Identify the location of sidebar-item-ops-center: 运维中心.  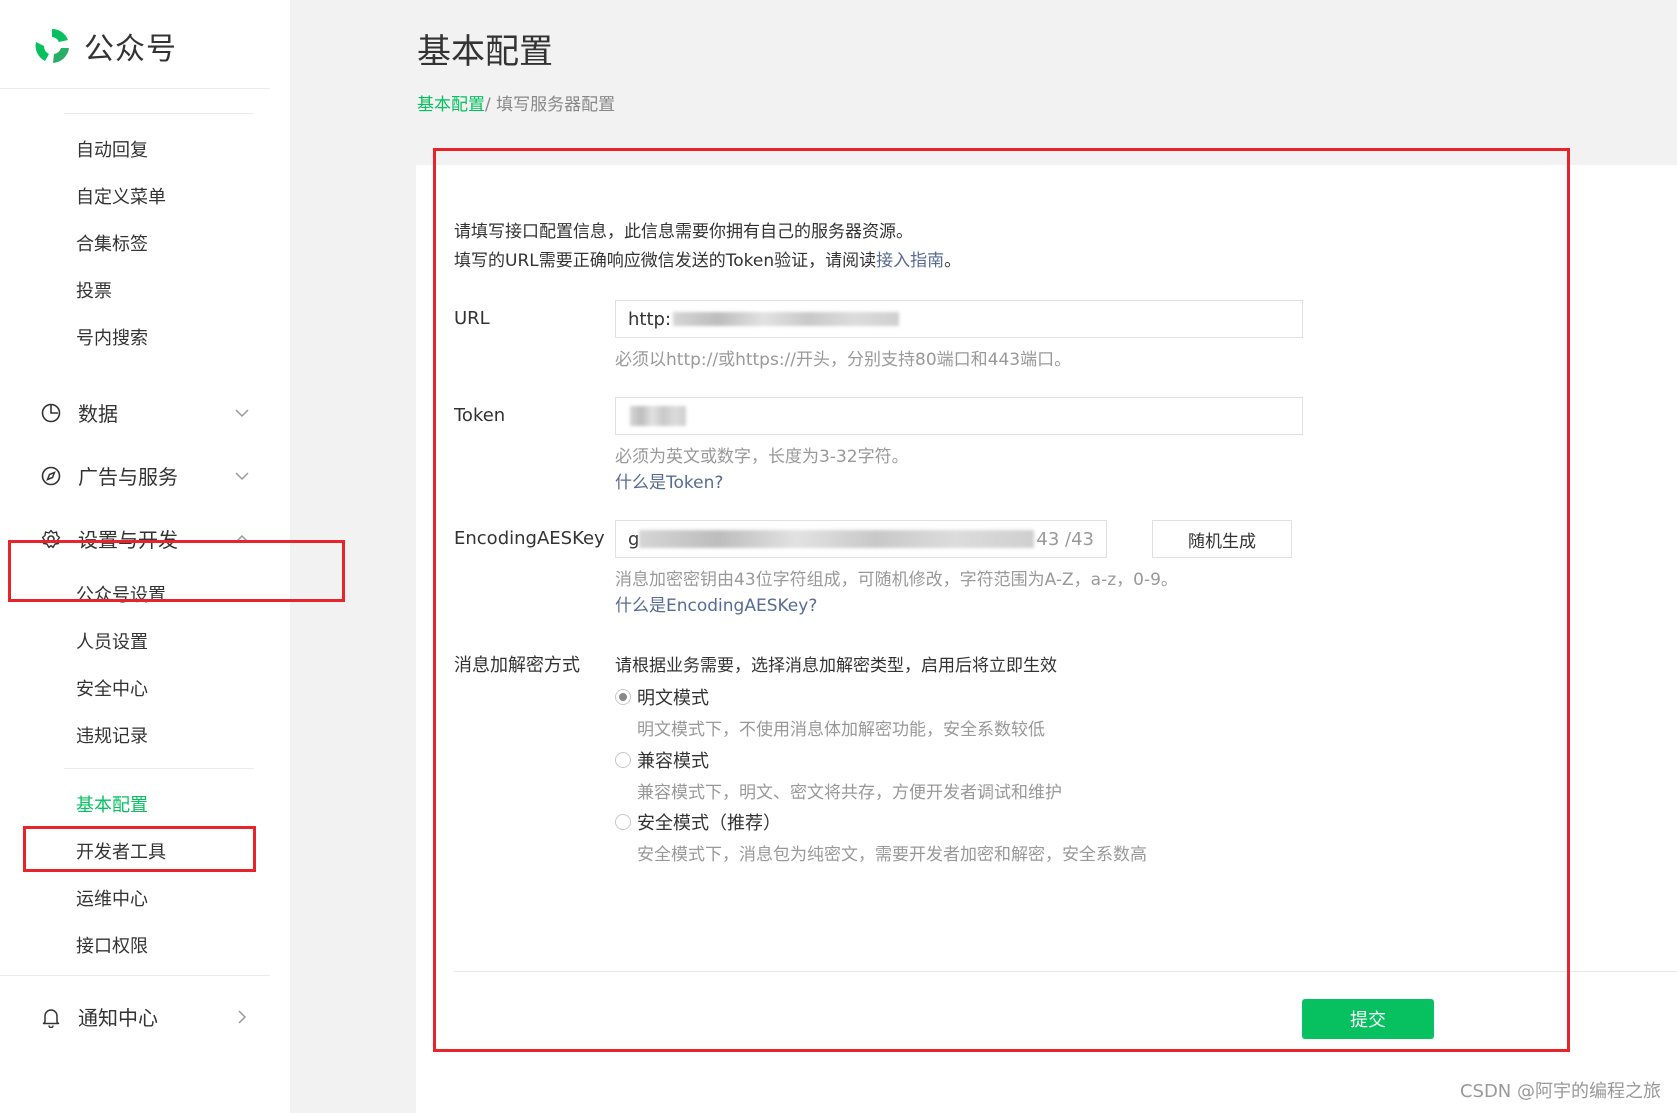
(112, 898).